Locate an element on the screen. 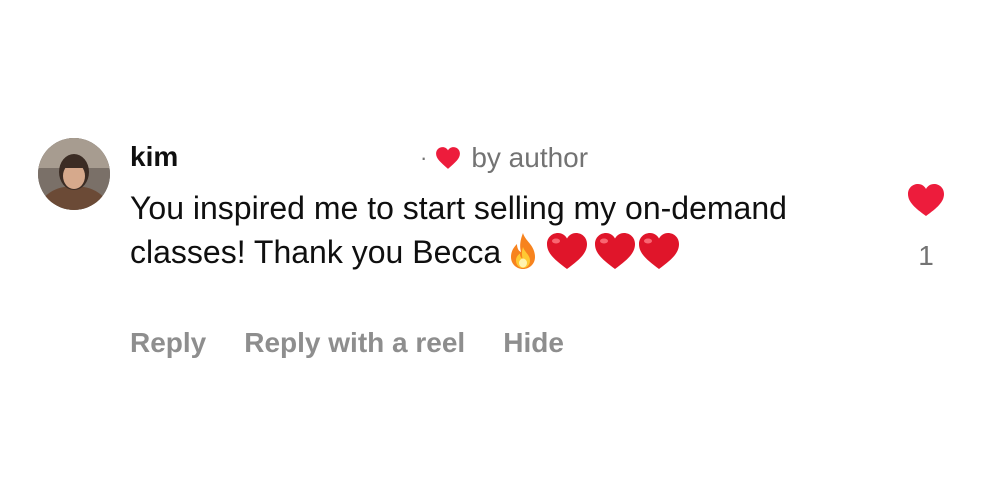 This screenshot has height=500, width=1000. avatar is located at coordinates (74, 174).